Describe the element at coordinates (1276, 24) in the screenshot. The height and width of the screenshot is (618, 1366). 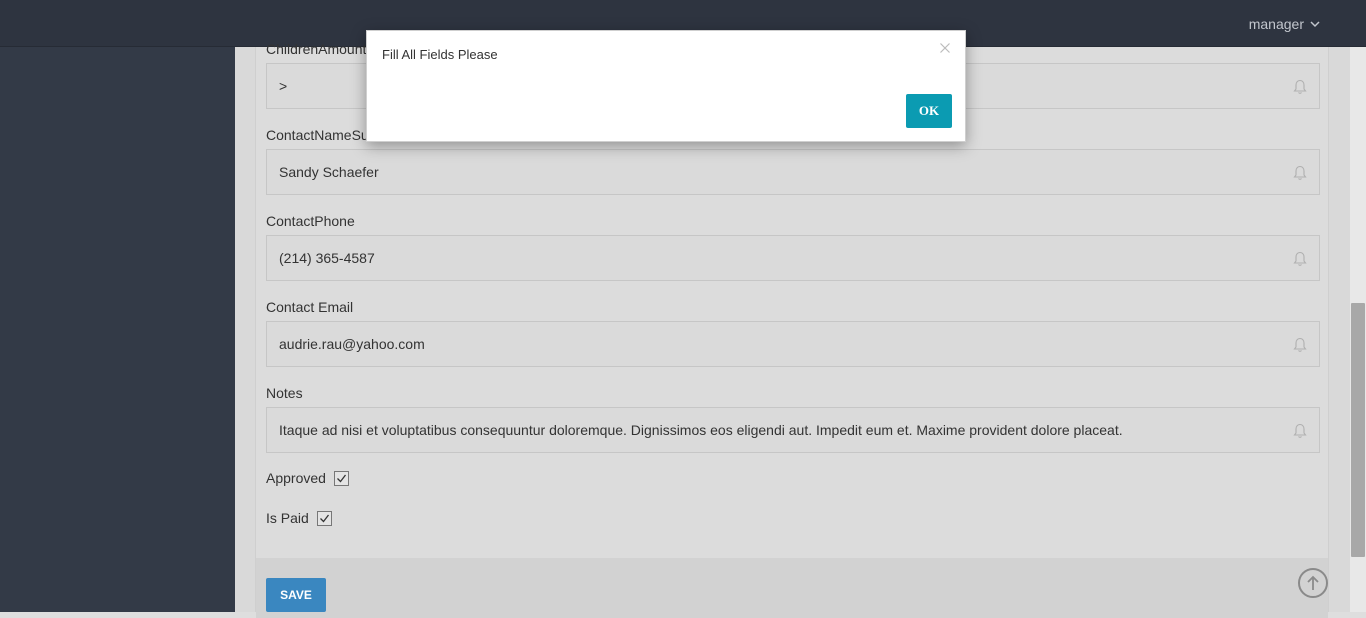
I see `user-menu-label: manager` at that location.